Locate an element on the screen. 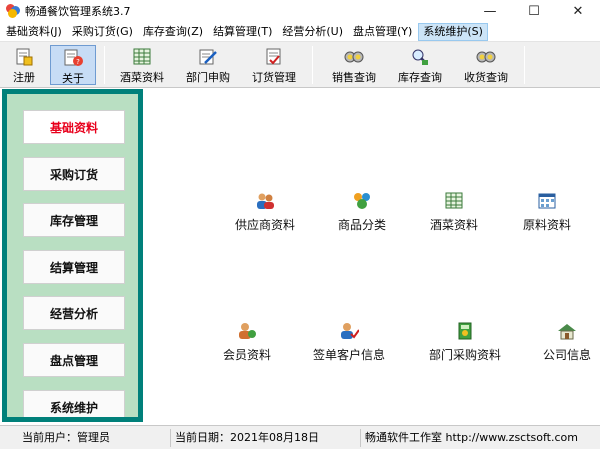 Image resolution: width=600 pixels, height=449 pixels. status-studio-info: 畅通软件工作室 http://www.zsctsoft.com is located at coordinates (477, 438).